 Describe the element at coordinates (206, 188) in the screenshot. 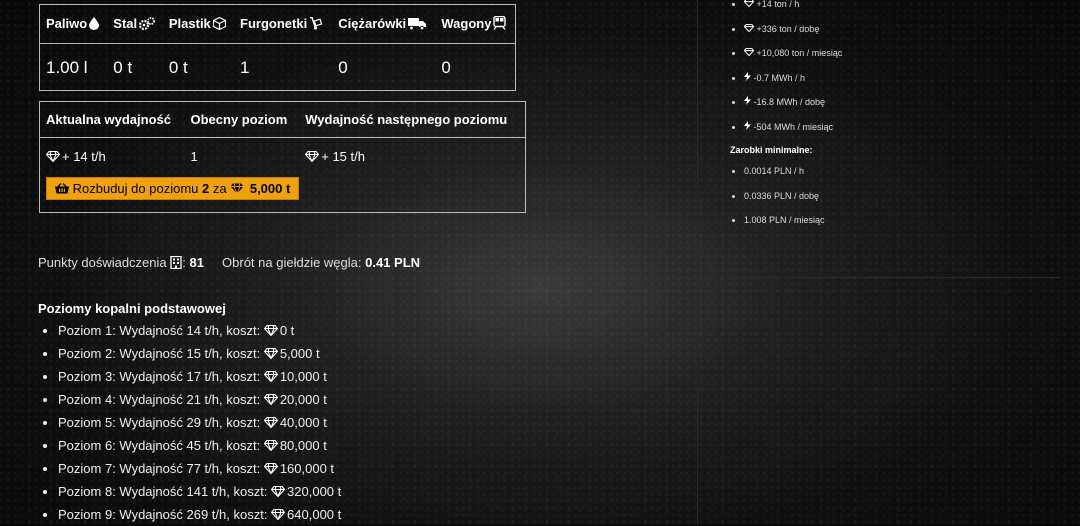

I see `upgrade-level: 2` at that location.